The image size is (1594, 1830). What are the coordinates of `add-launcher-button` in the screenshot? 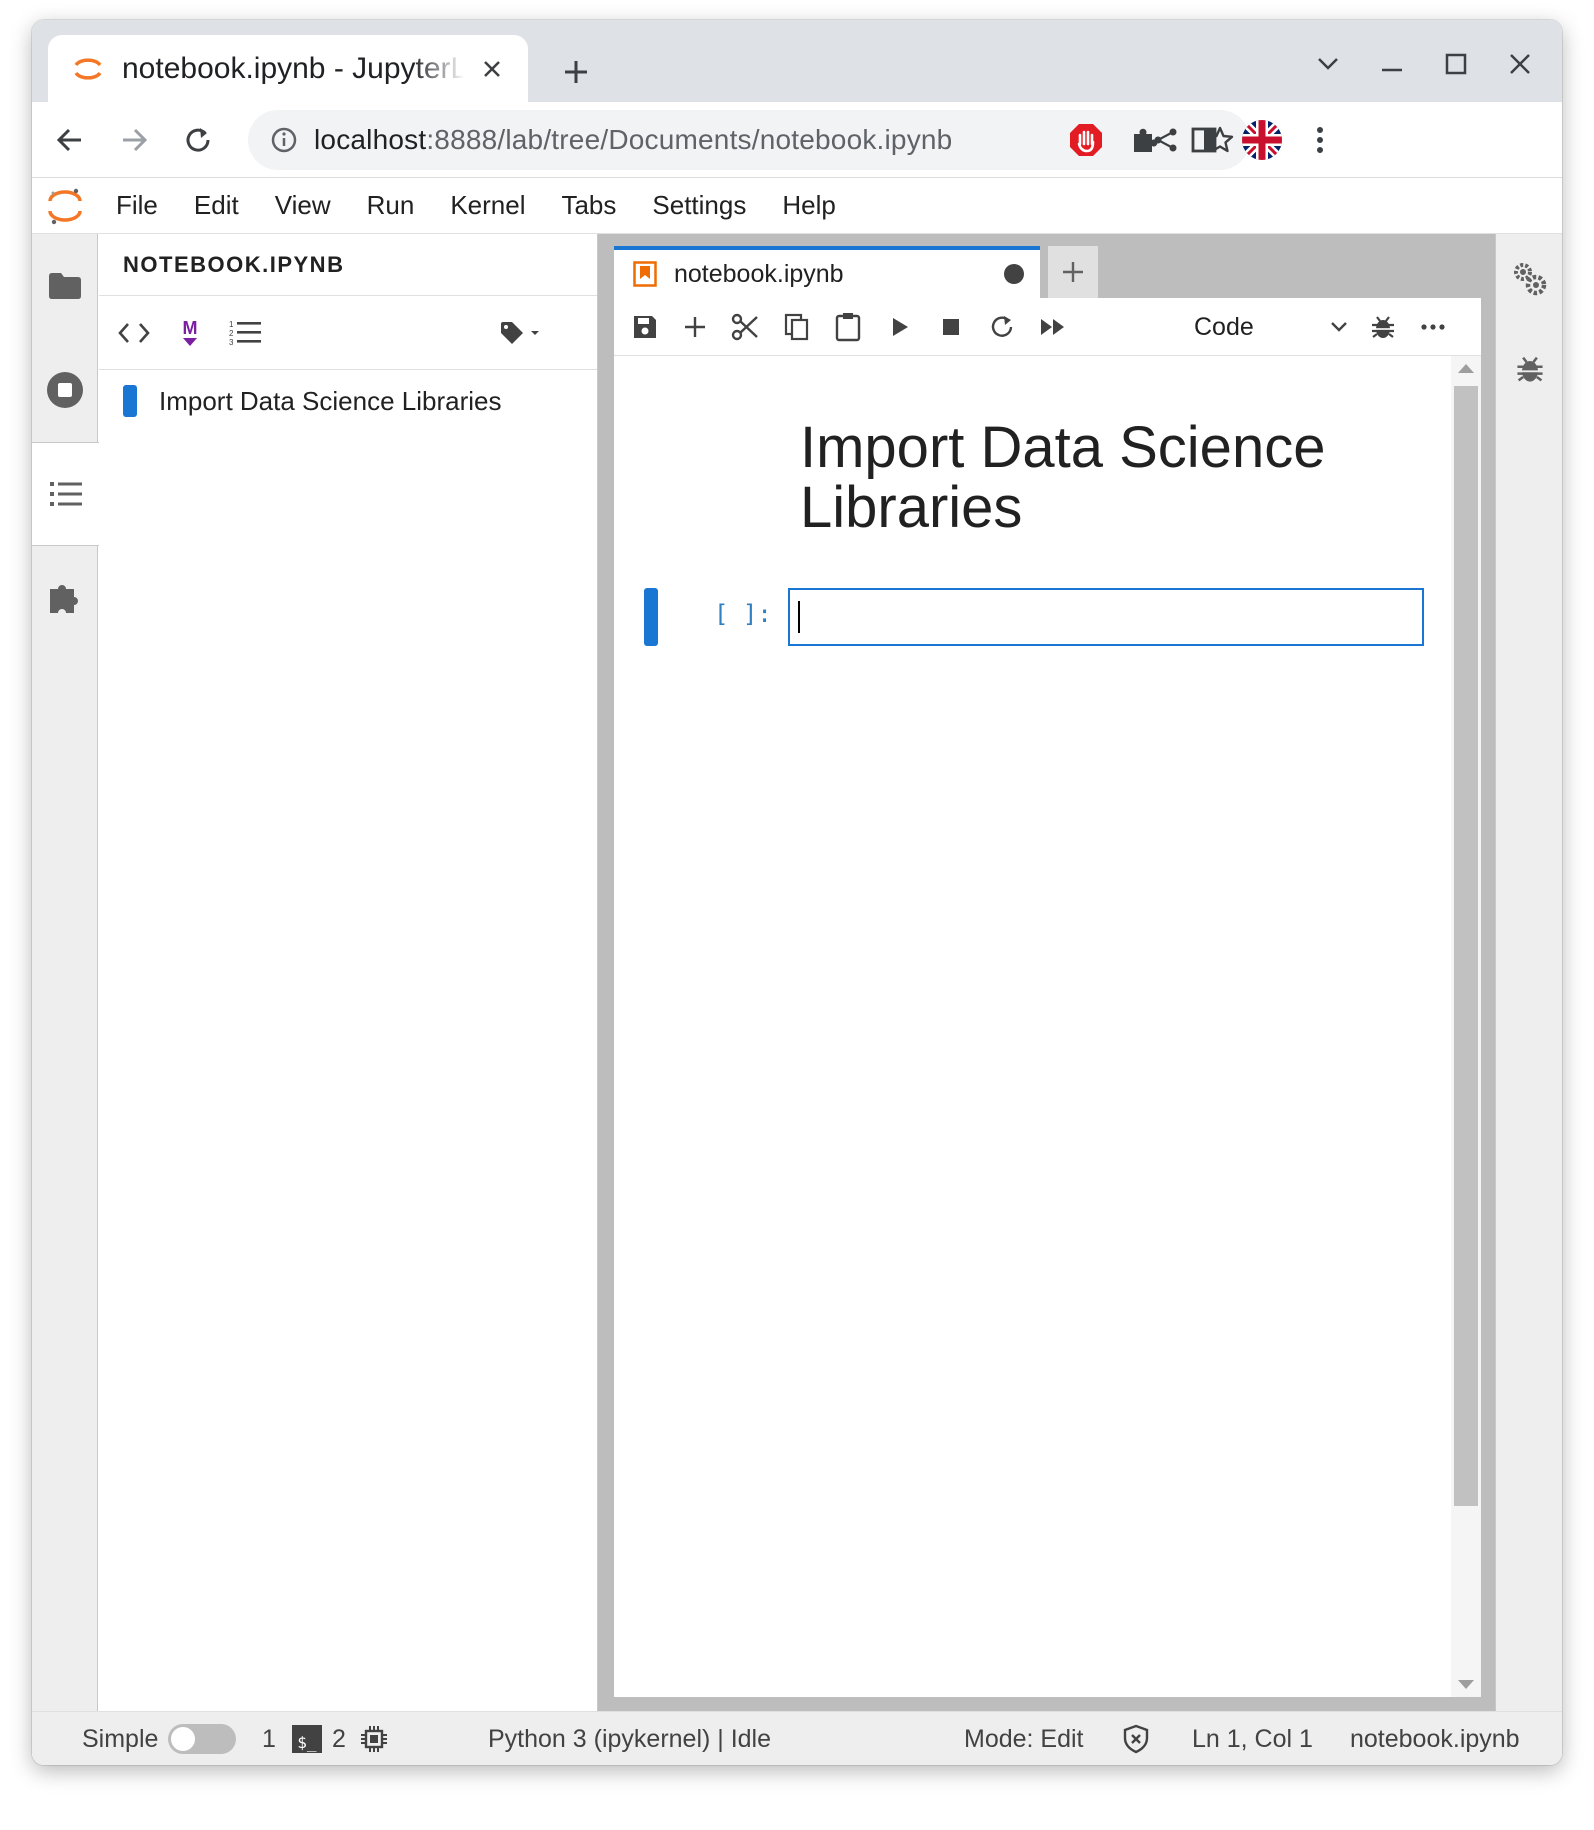 It's located at (1073, 272).